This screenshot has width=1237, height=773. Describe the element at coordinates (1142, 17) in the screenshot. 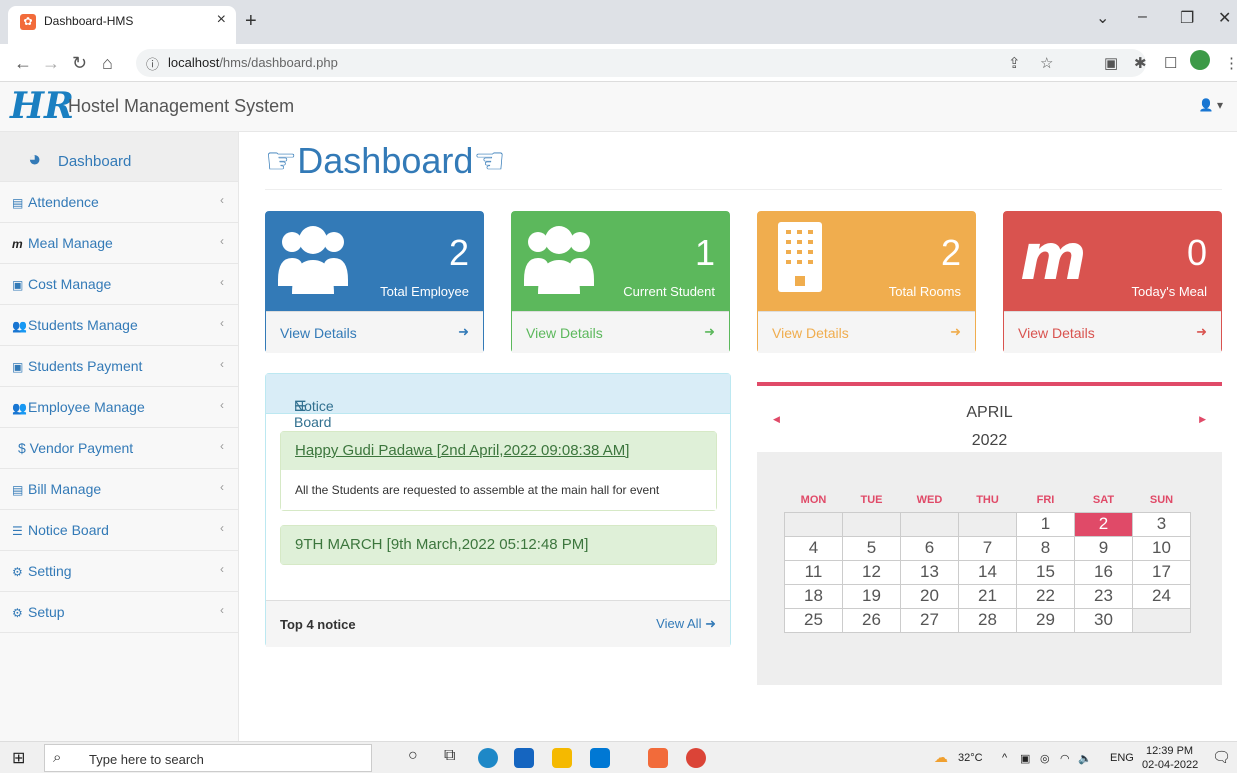

I see `minimize-icon: –` at that location.